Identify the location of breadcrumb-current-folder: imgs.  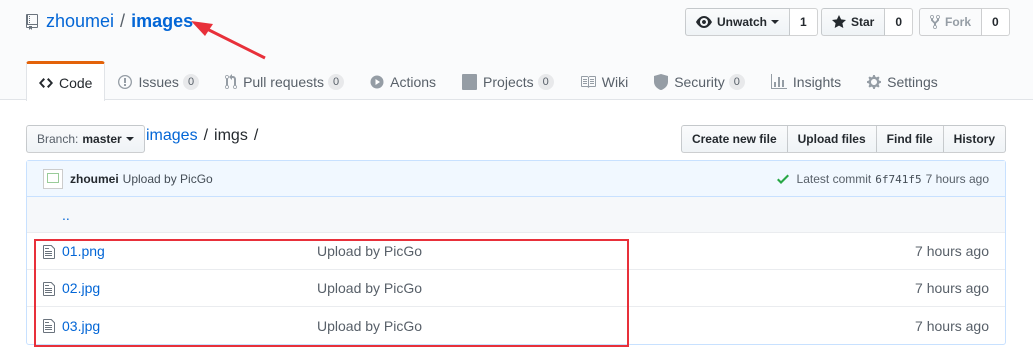
(231, 135).